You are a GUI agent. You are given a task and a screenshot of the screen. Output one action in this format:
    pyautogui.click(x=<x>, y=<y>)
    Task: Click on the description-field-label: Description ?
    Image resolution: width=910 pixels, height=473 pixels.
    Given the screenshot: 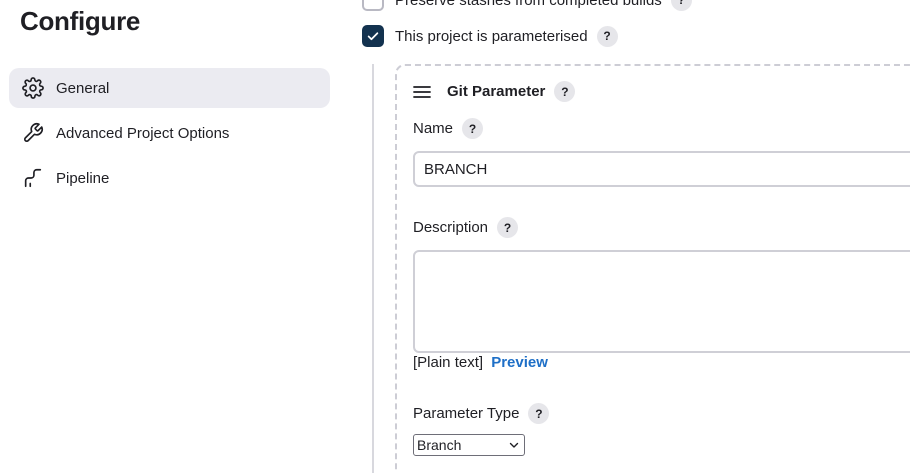 What is the action you would take?
    pyautogui.click(x=466, y=227)
    